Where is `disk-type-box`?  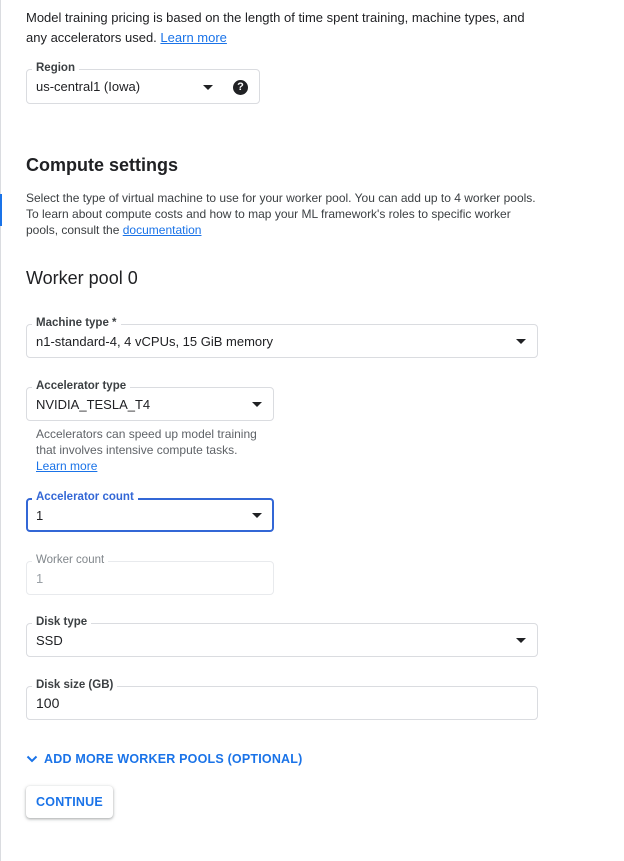
disk-type-box is located at coordinates (282, 640).